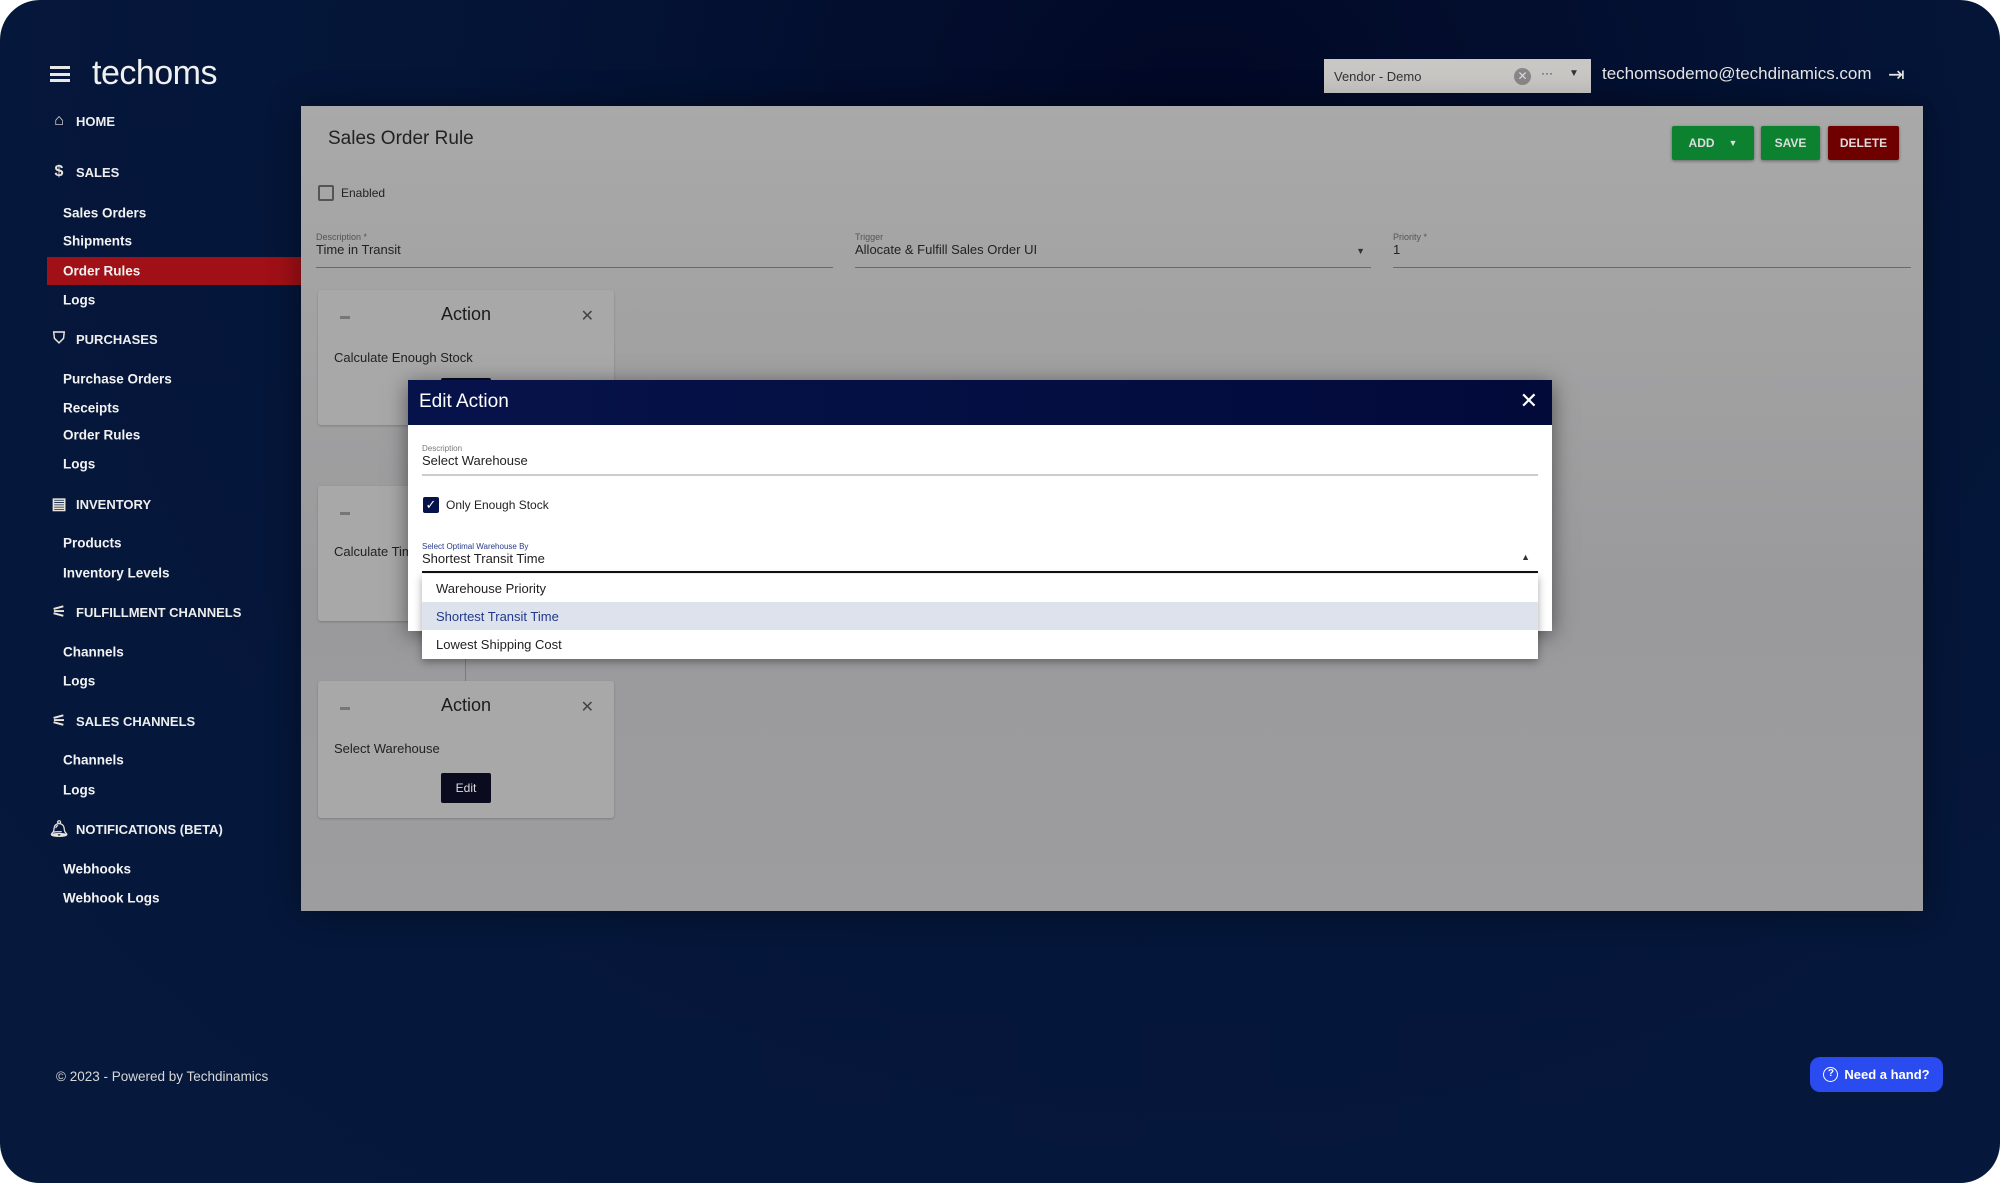  What do you see at coordinates (1831, 1074) in the screenshot?
I see `question-icon: ?` at bounding box center [1831, 1074].